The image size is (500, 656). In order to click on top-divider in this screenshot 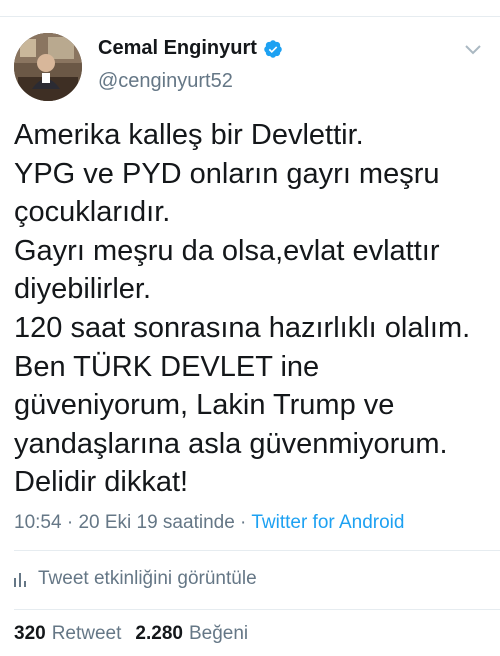, I will do `click(250, 16)`.